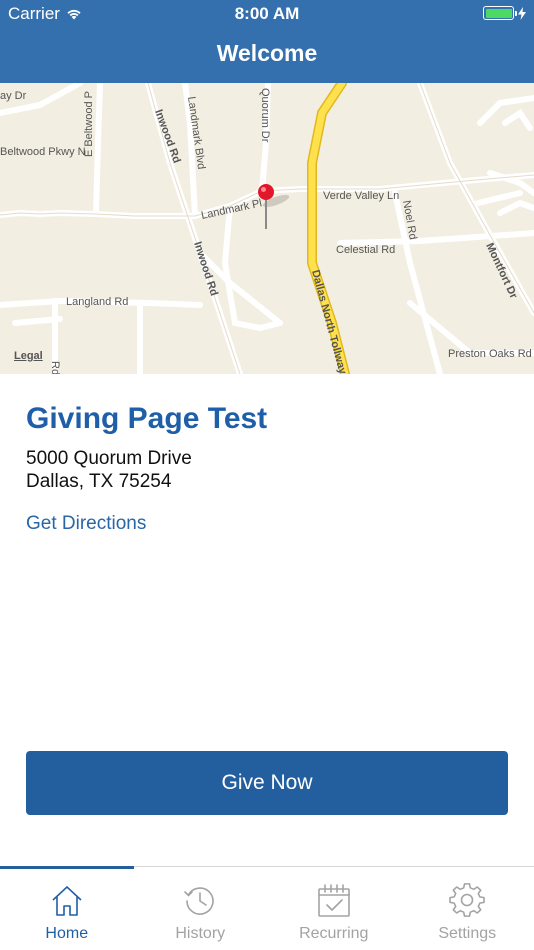  What do you see at coordinates (334, 933) in the screenshot?
I see `tab-label: Recurring` at bounding box center [334, 933].